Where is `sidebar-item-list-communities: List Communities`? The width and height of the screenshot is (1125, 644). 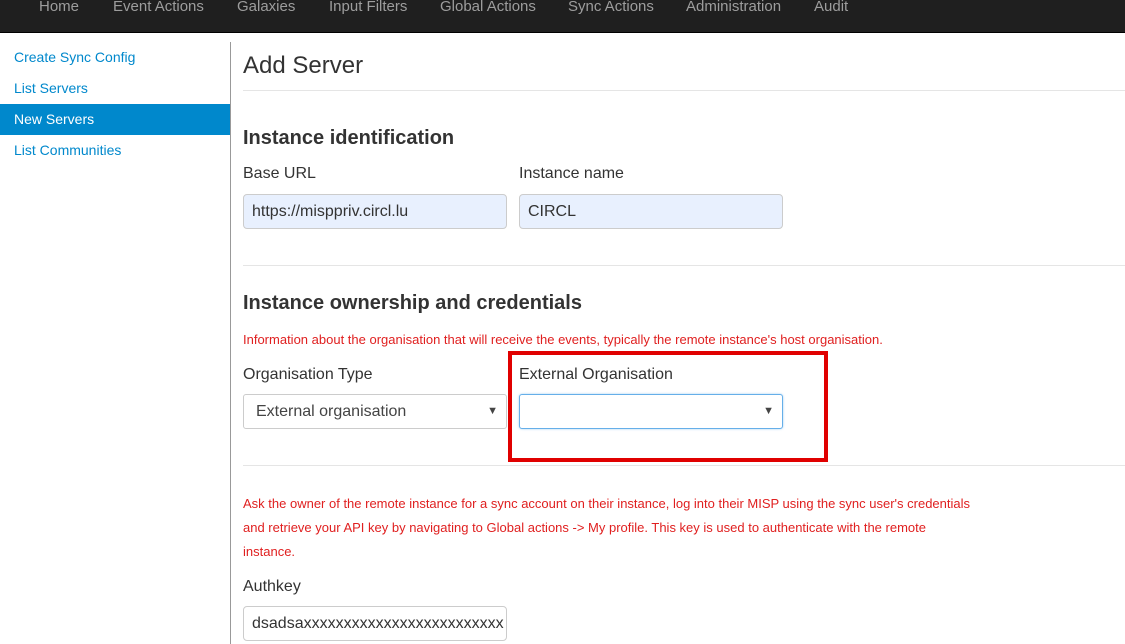
sidebar-item-list-communities: List Communities is located at coordinates (115, 150).